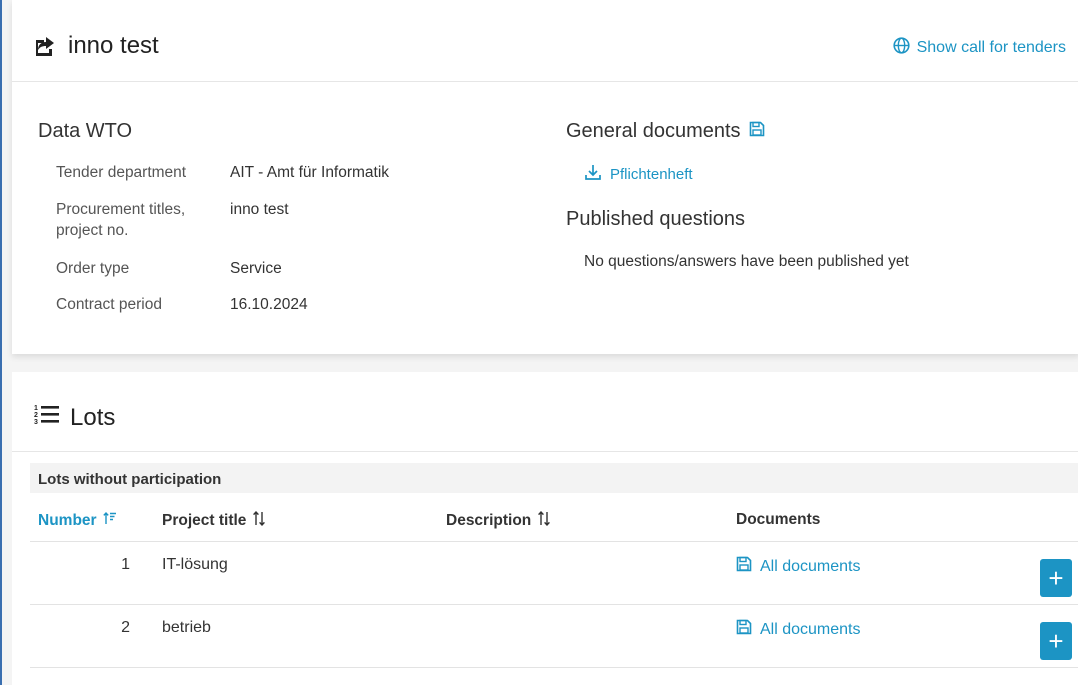 This screenshot has width=1078, height=685. Describe the element at coordinates (195, 564) in the screenshot. I see `lot-project-title: IT-lösung` at that location.